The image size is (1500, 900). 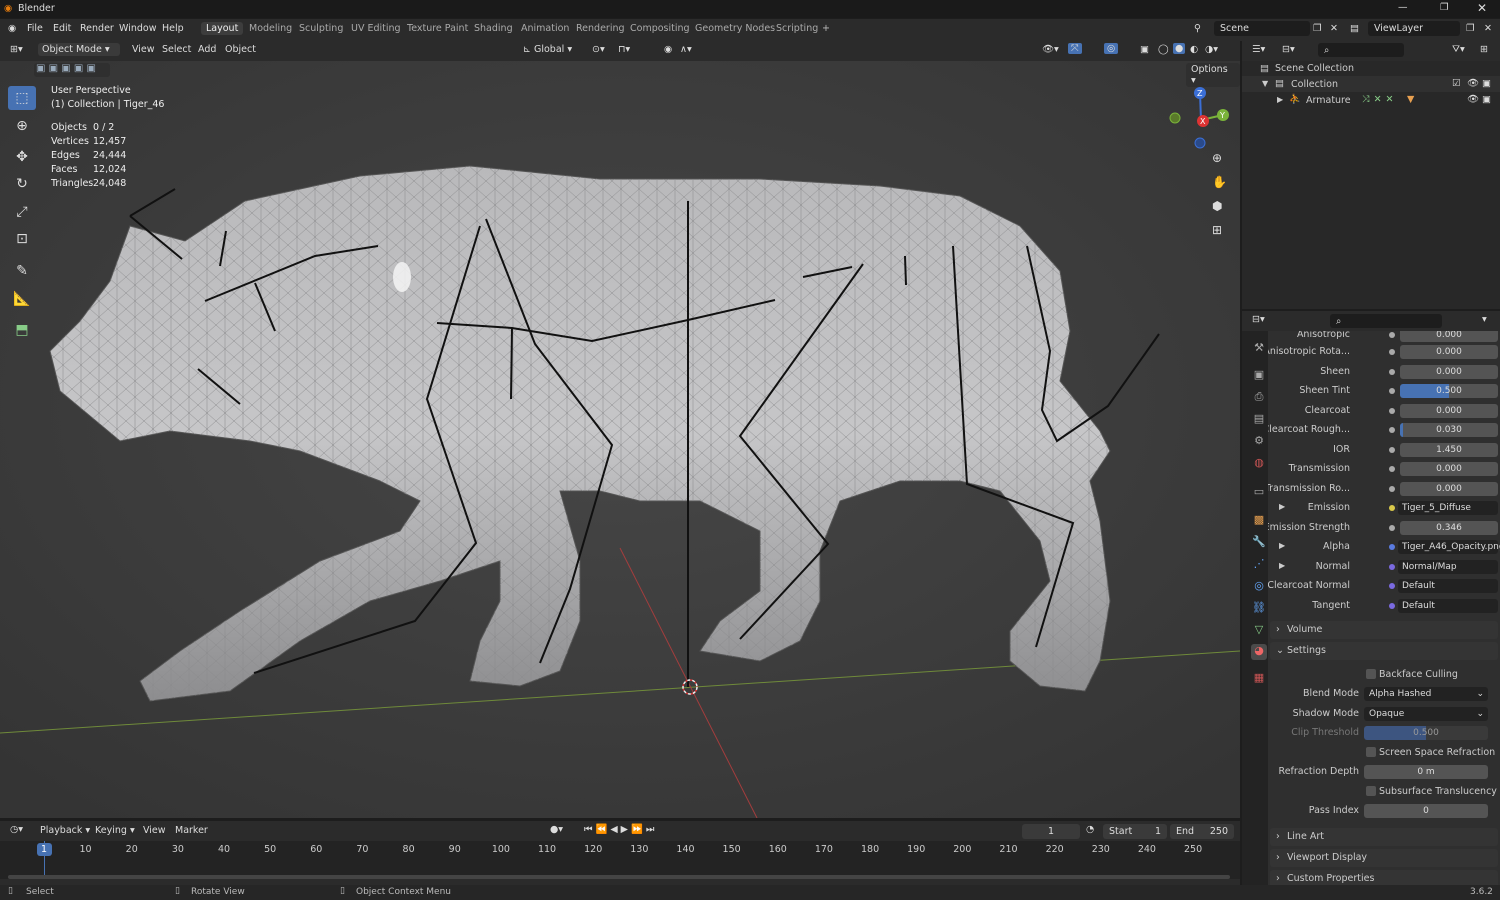 What do you see at coordinates (16, 49) in the screenshot?
I see `editor-type-icon: ⊞▾` at bounding box center [16, 49].